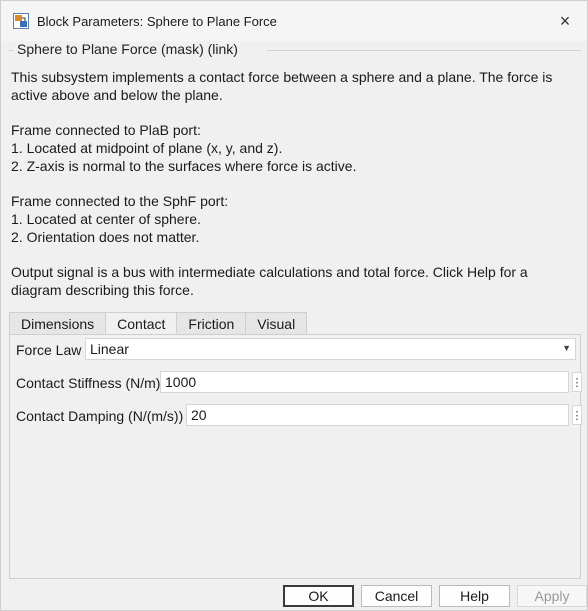 This screenshot has width=588, height=611. Describe the element at coordinates (566, 348) in the screenshot. I see `chevron-down-icon: ▼` at that location.